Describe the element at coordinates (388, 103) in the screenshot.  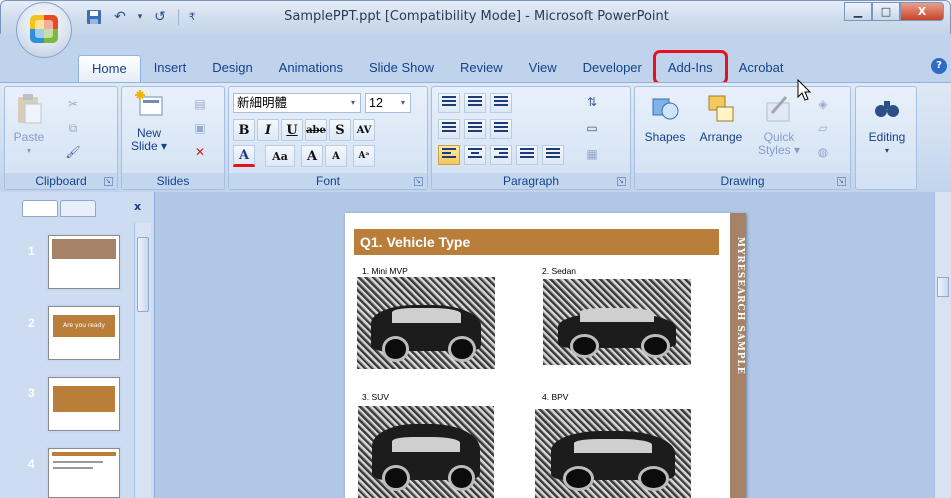
I see `font-size-dropdown: 12 ▾` at that location.